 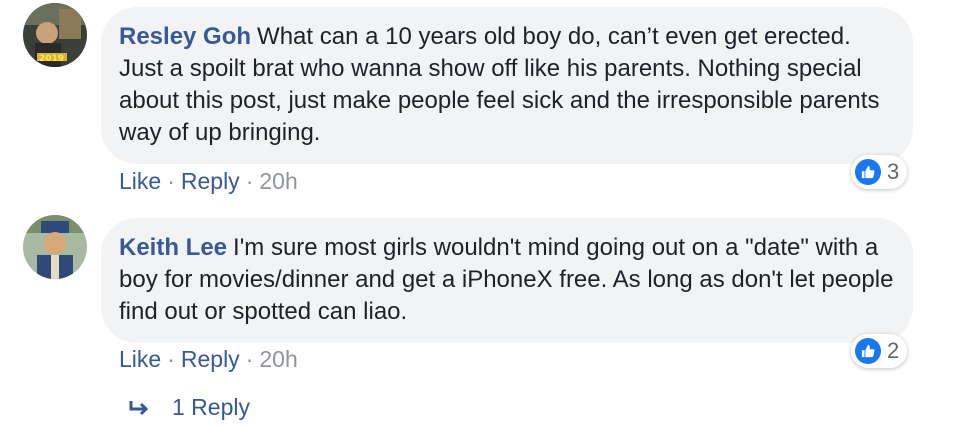 I want to click on comment-author: Keith Lee, so click(x=173, y=247).